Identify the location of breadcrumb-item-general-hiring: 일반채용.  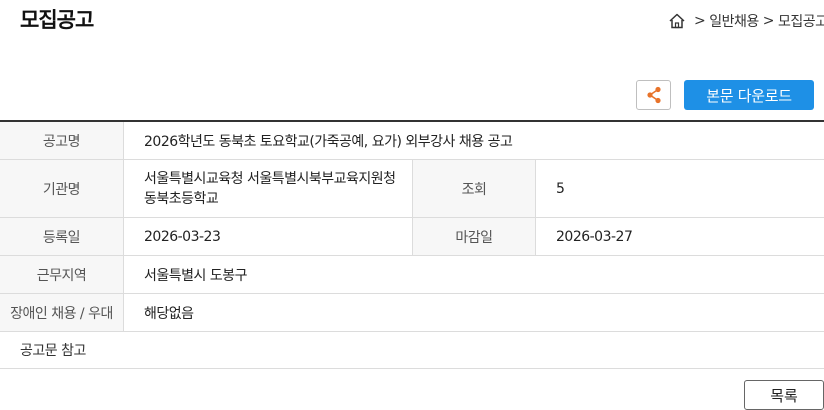
(734, 21).